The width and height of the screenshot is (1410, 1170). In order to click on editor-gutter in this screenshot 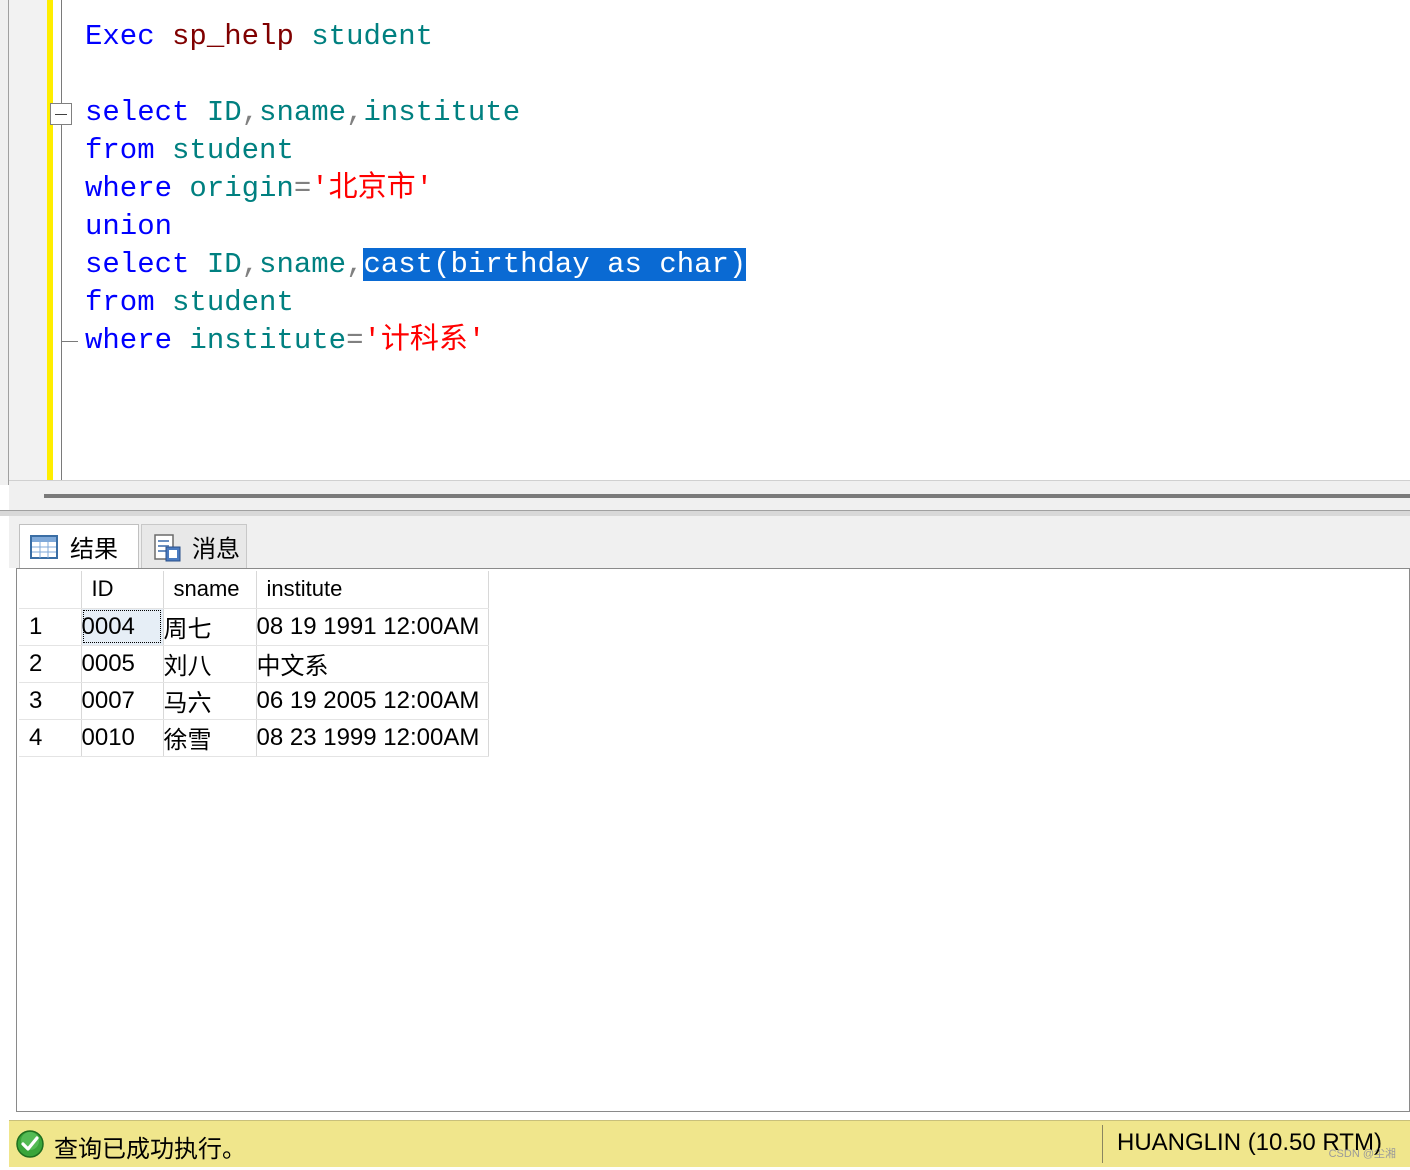, I will do `click(28, 240)`.